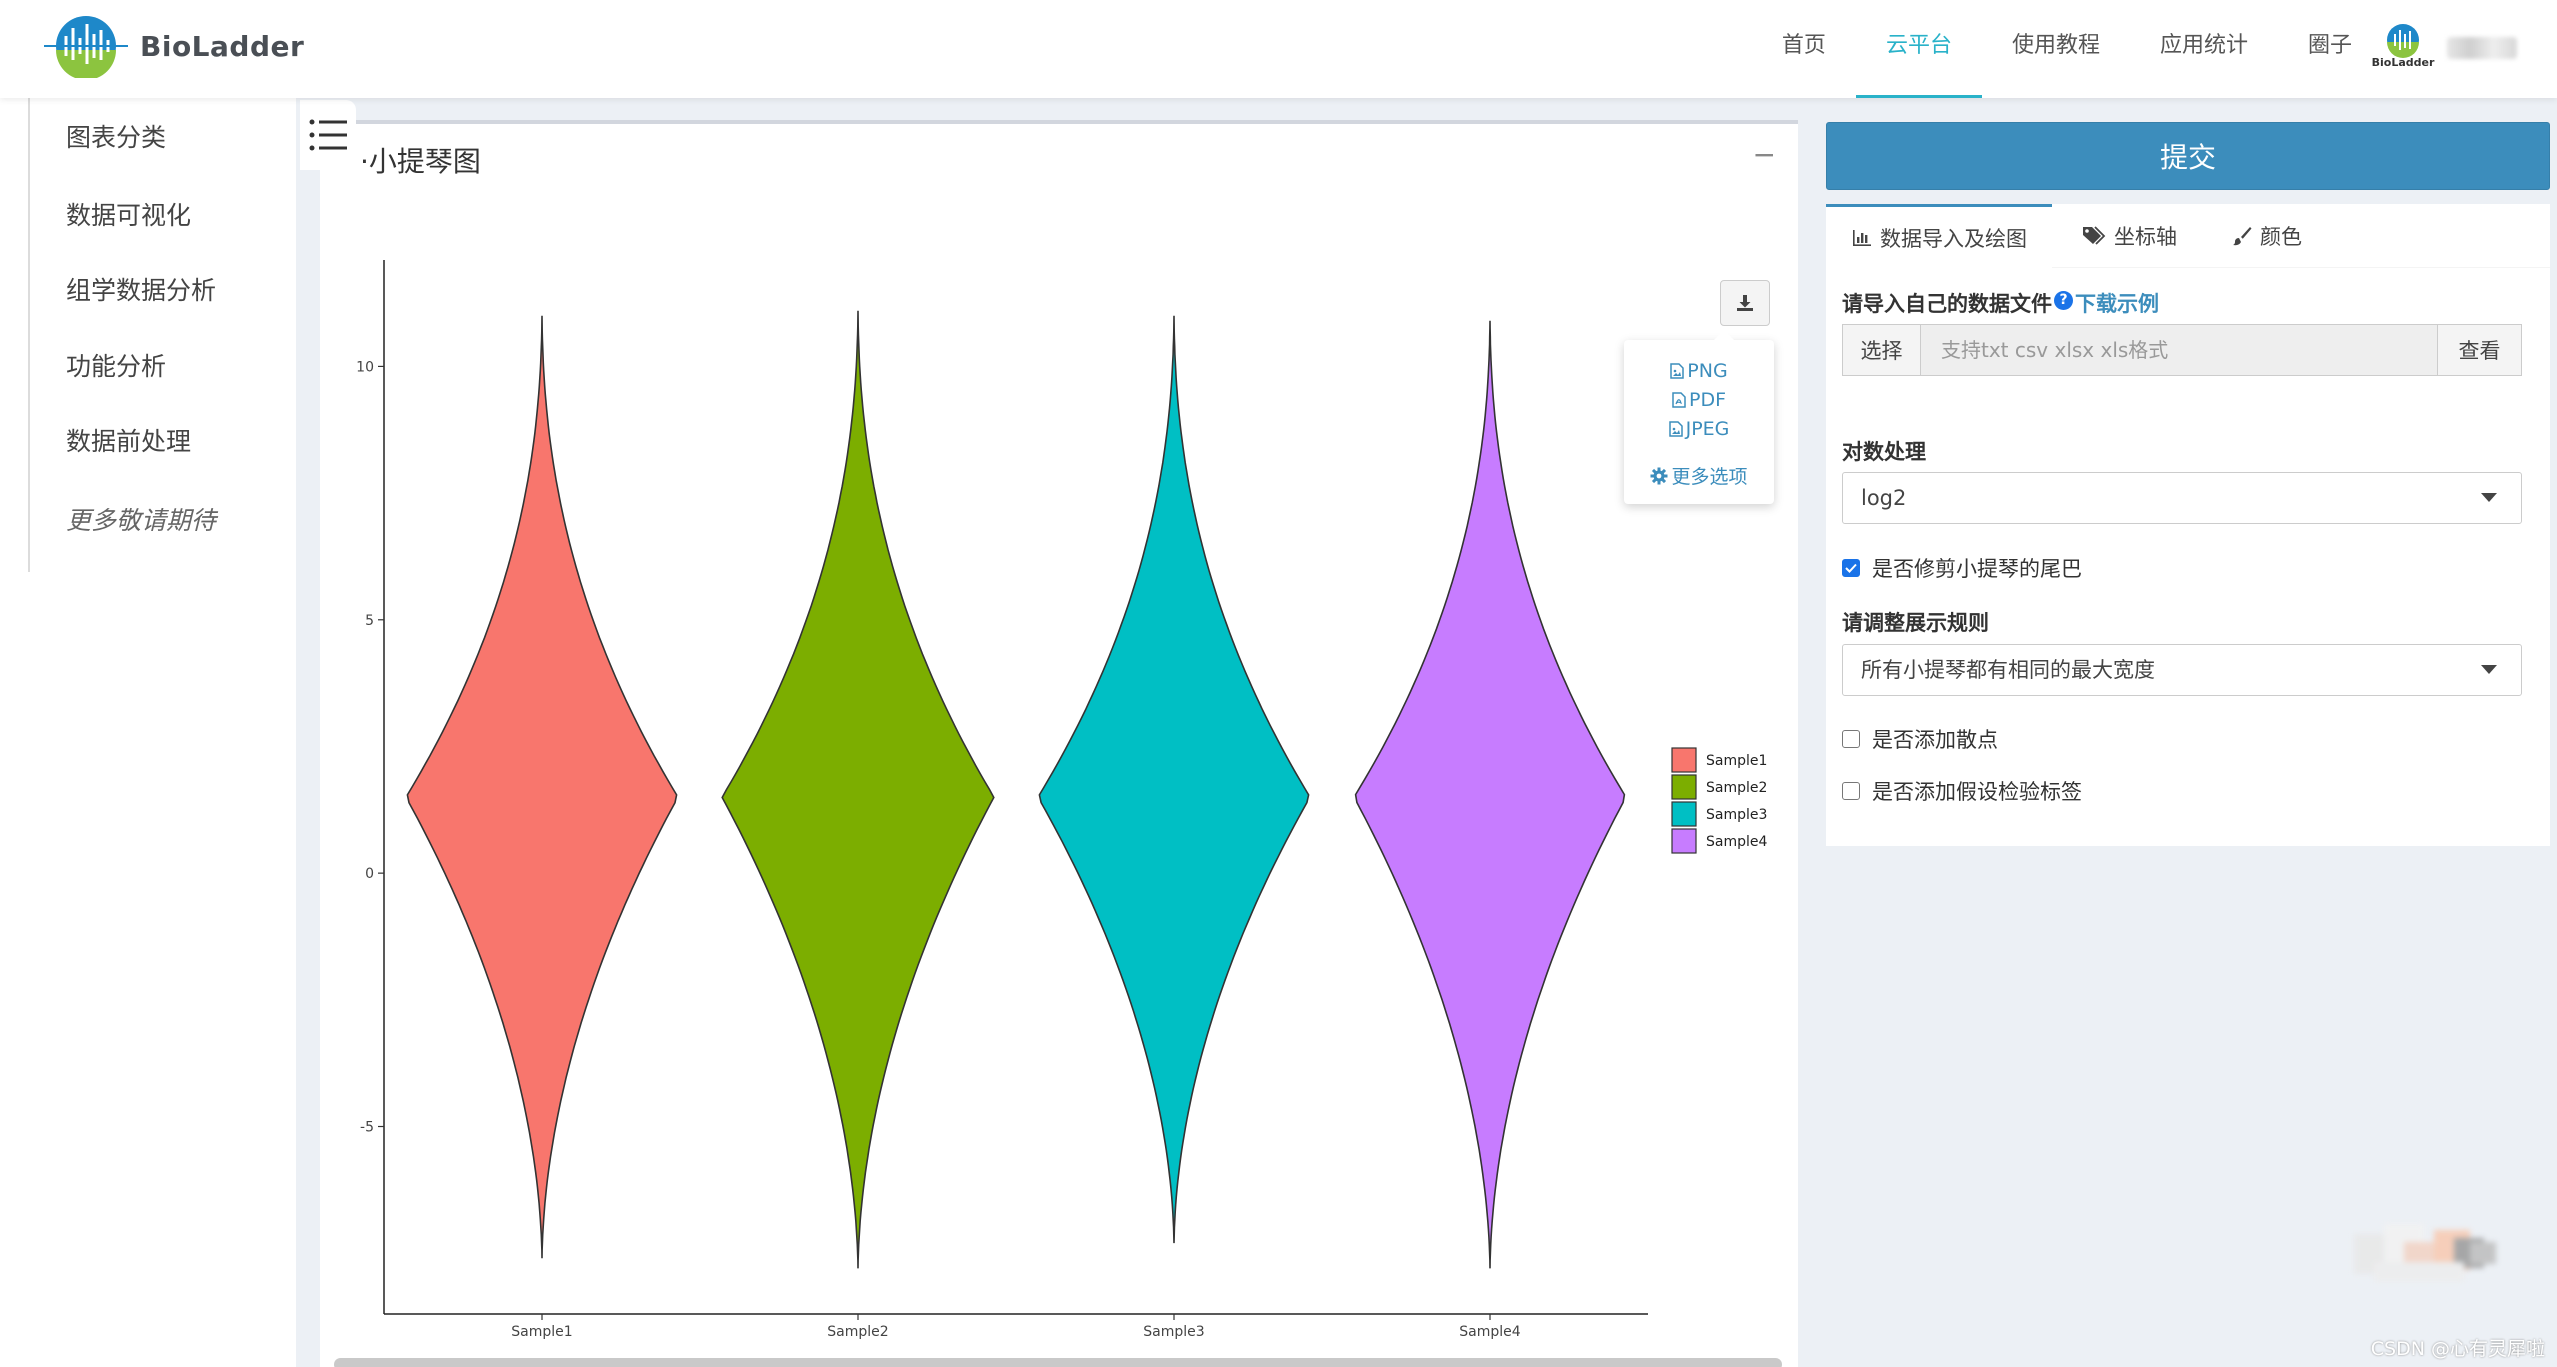  Describe the element at coordinates (420, 161) in the screenshot. I see `box-title: ·小提琴图` at that location.